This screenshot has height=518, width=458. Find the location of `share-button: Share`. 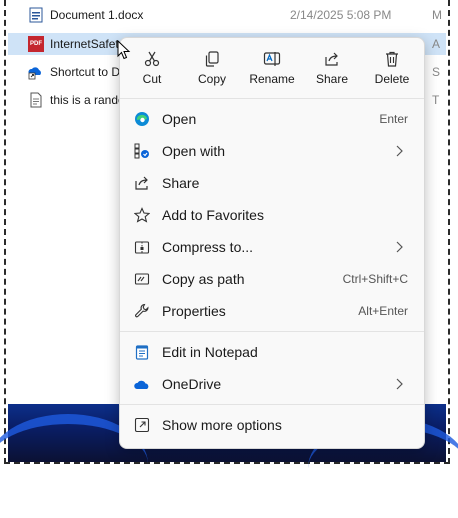

share-button: Share is located at coordinates (332, 69).